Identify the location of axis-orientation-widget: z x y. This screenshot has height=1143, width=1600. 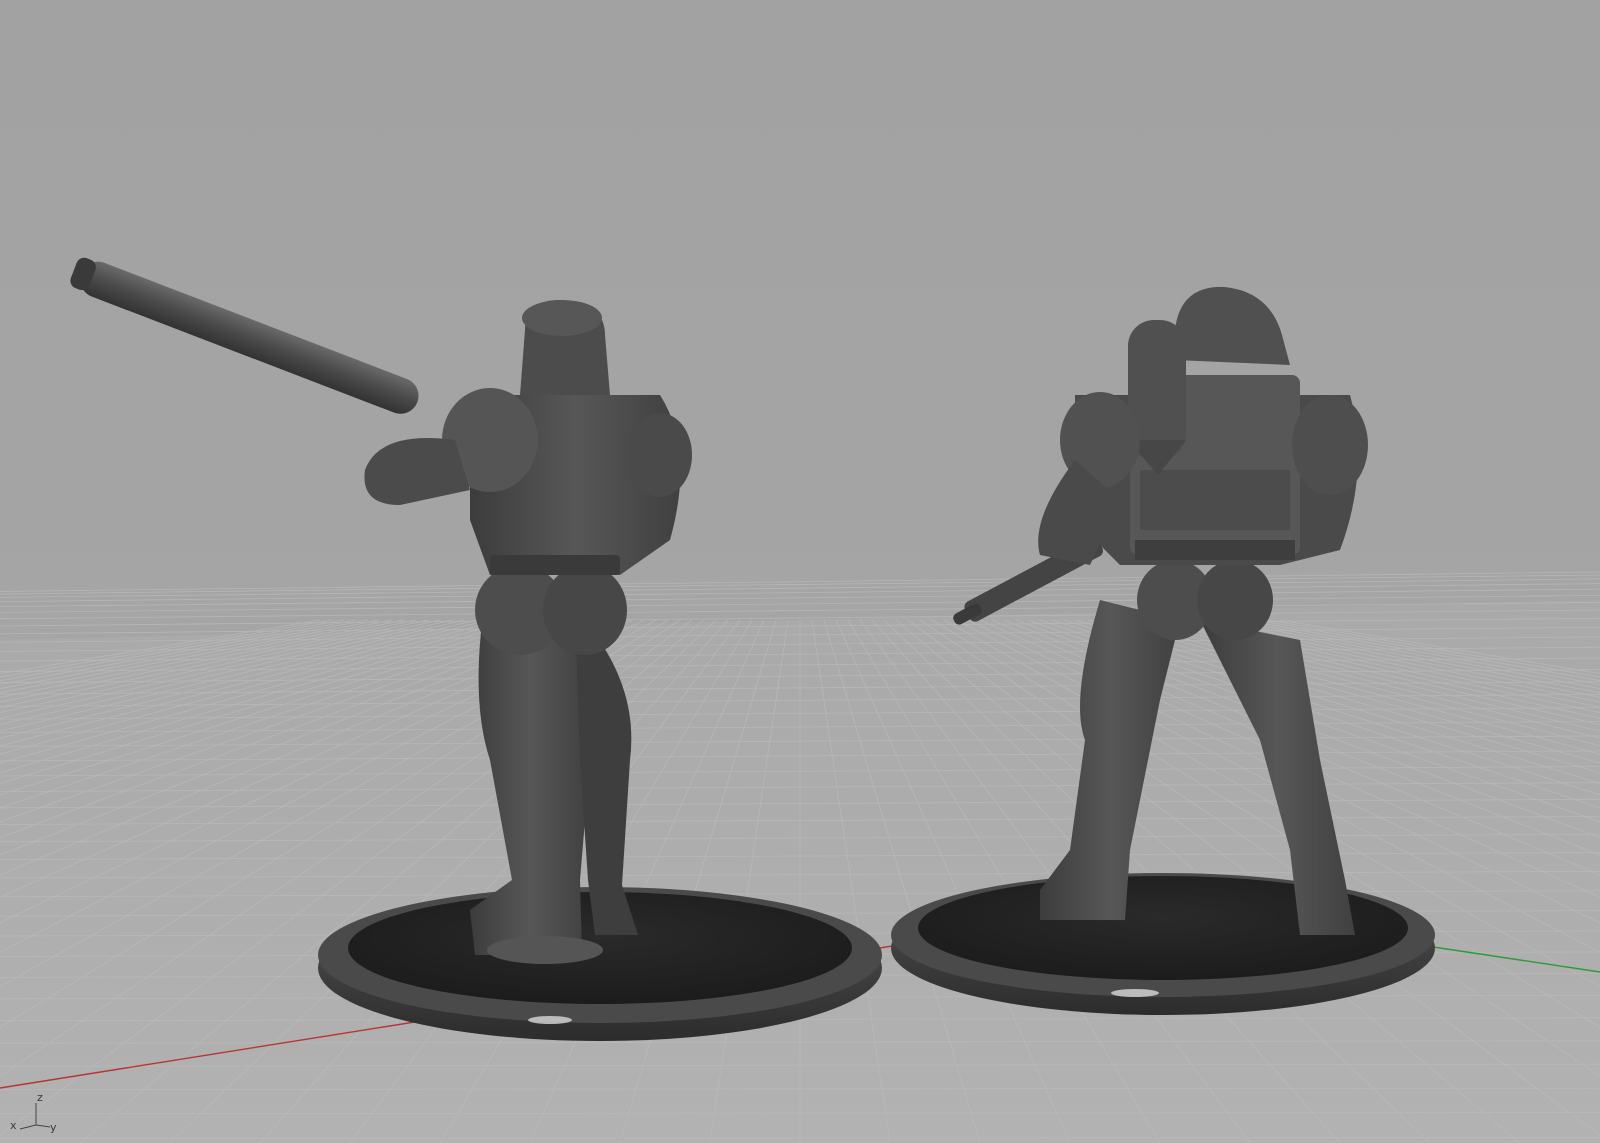
(36, 1113).